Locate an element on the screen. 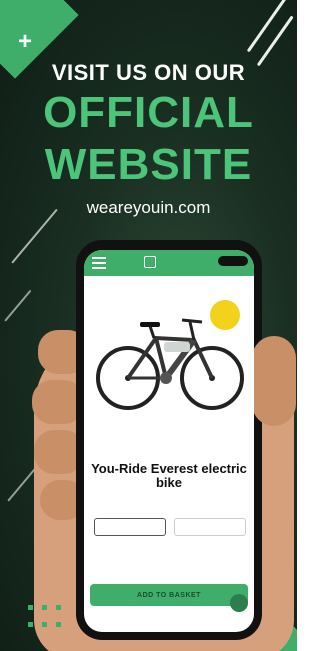  plus-icon: + is located at coordinates (25, 41).